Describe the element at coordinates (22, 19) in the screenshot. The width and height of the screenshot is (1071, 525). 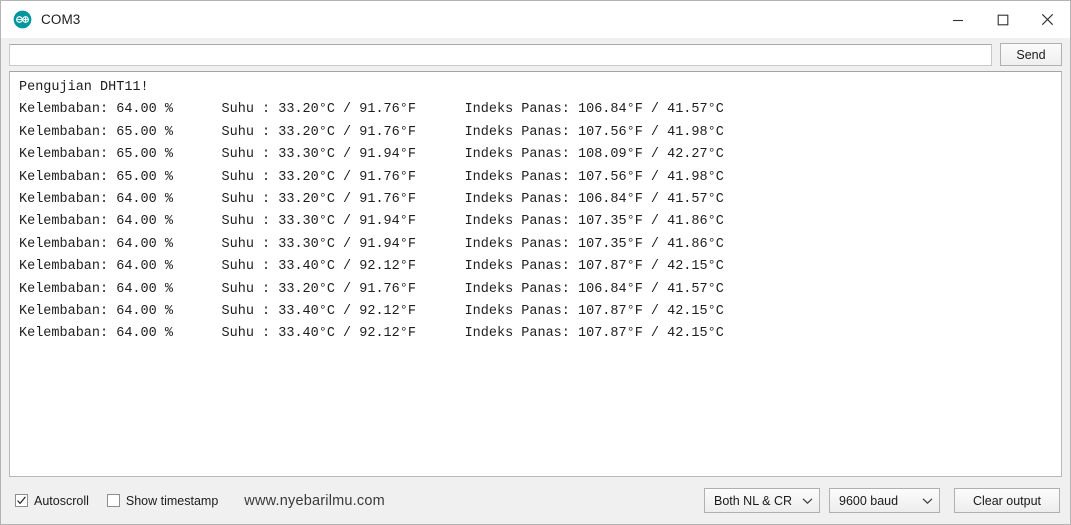
I see `arduino-logo-icon` at that location.